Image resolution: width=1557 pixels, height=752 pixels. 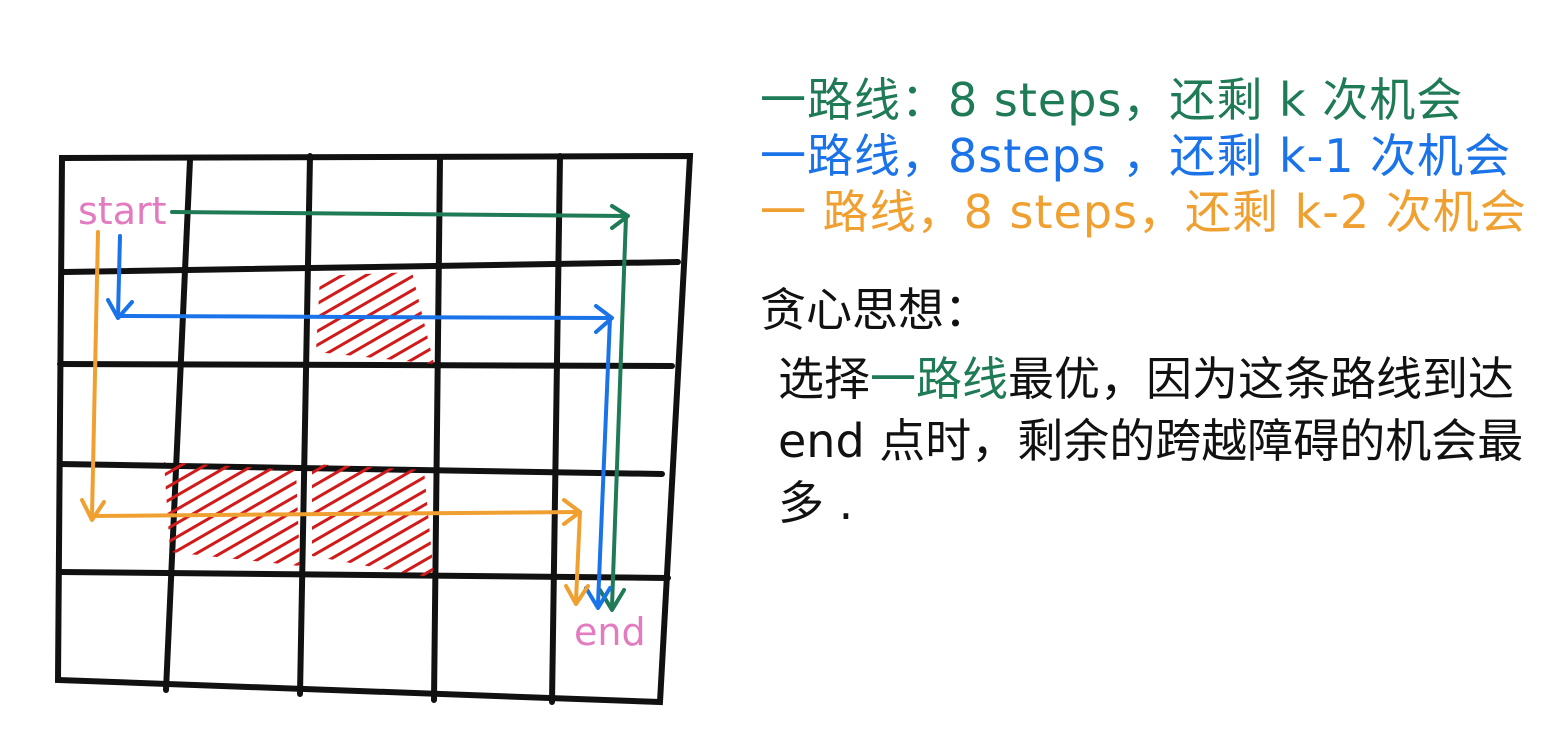 I want to click on greedy-body-highlight: 一路线, so click(x=939, y=379).